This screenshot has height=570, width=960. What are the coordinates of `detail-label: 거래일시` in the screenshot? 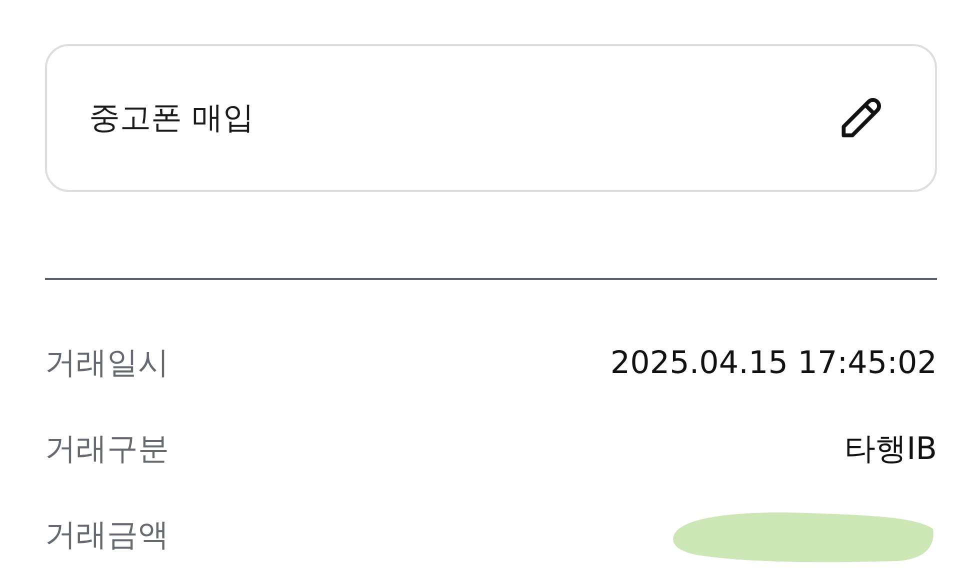 It's located at (107, 363).